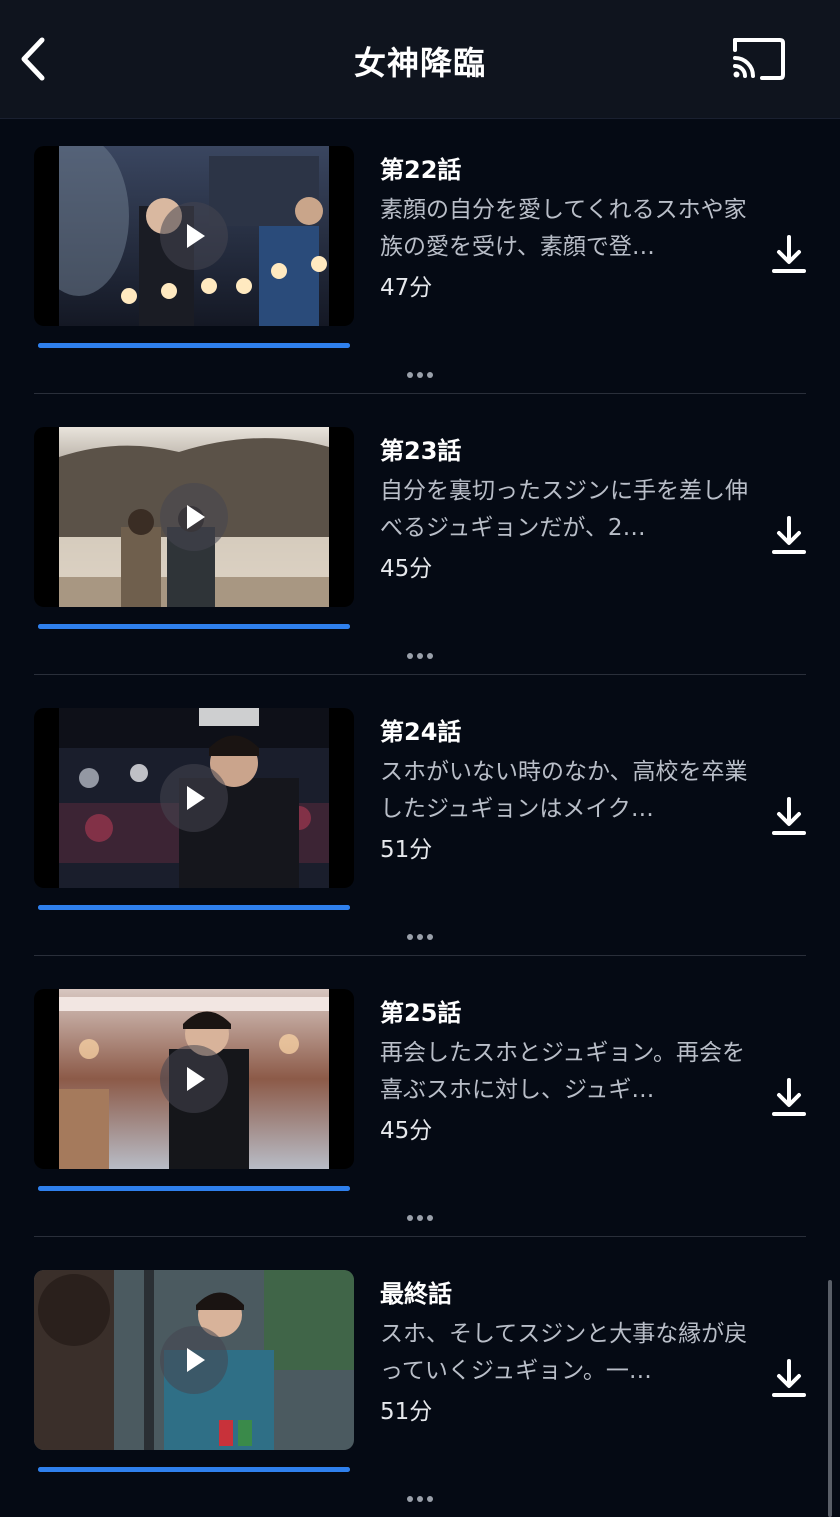  What do you see at coordinates (421, 732) in the screenshot?
I see `episode-title: 第24話` at bounding box center [421, 732].